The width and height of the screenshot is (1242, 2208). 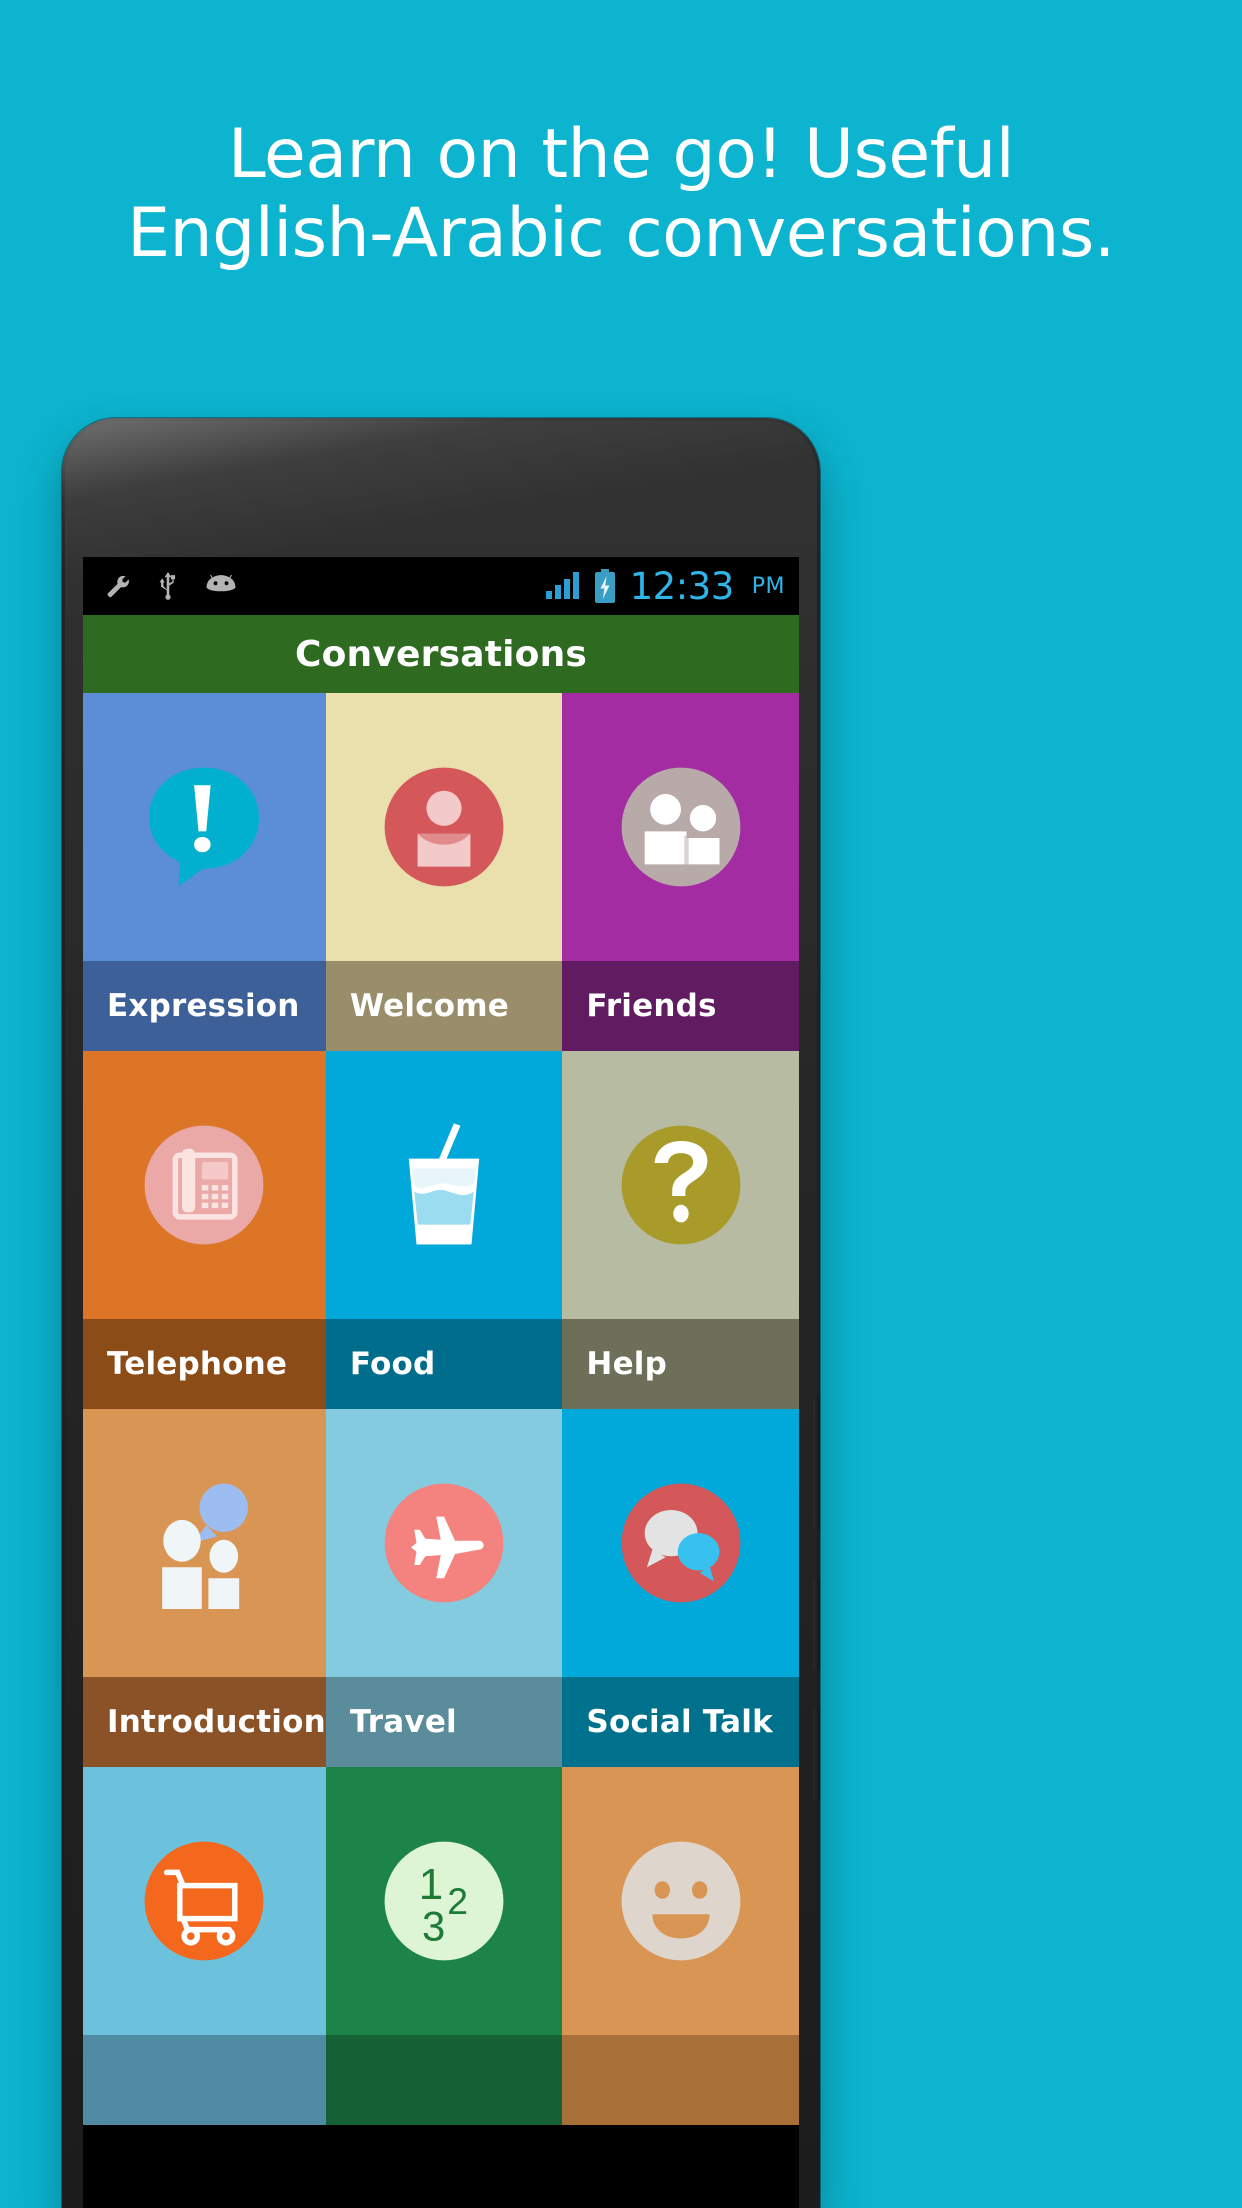 I want to click on category-tile-label: Telephone, so click(x=204, y=1364).